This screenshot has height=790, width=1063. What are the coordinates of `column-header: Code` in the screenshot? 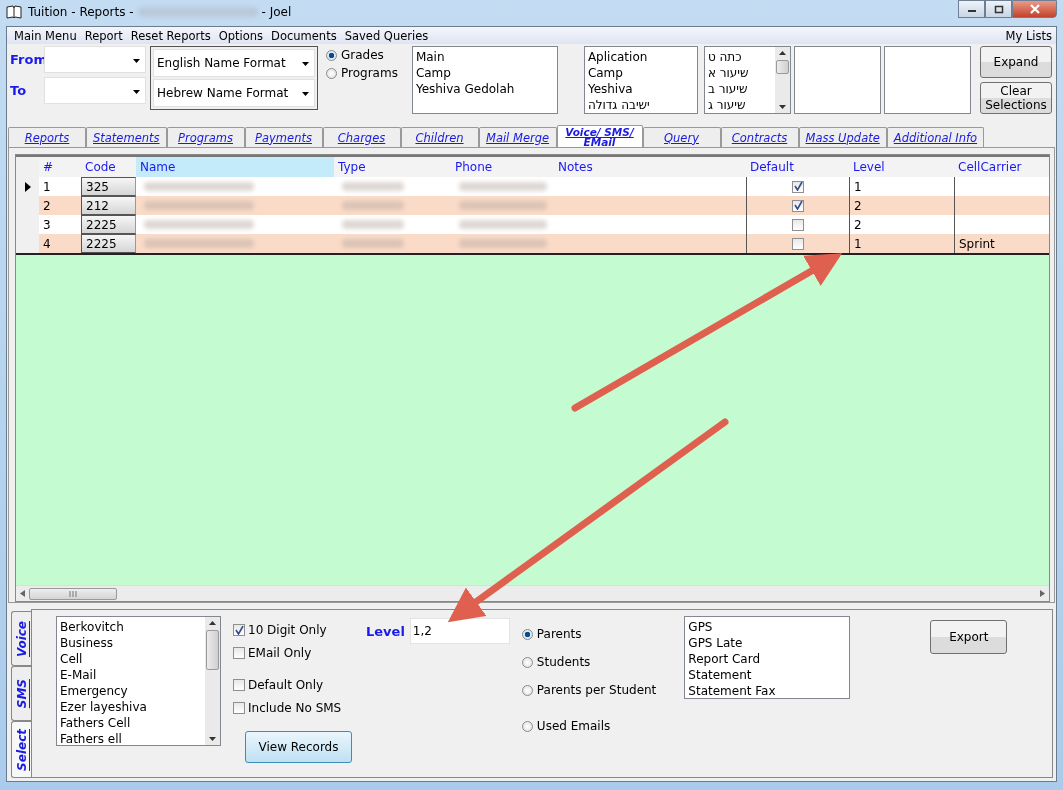 It's located at (108, 167).